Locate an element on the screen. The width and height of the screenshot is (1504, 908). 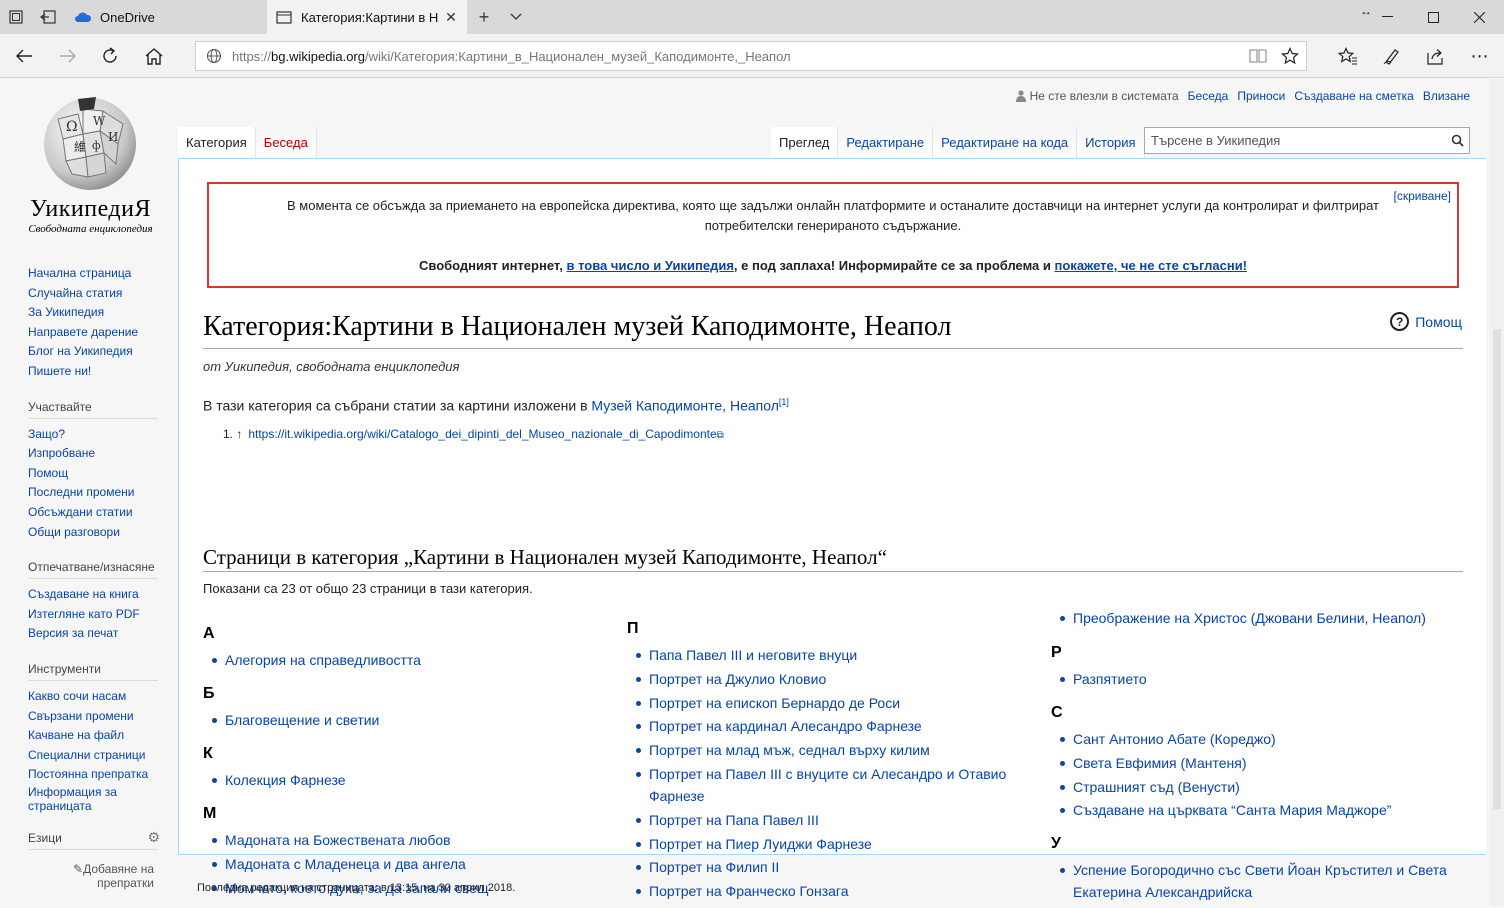
help-link: ? Помощ is located at coordinates (1426, 321).